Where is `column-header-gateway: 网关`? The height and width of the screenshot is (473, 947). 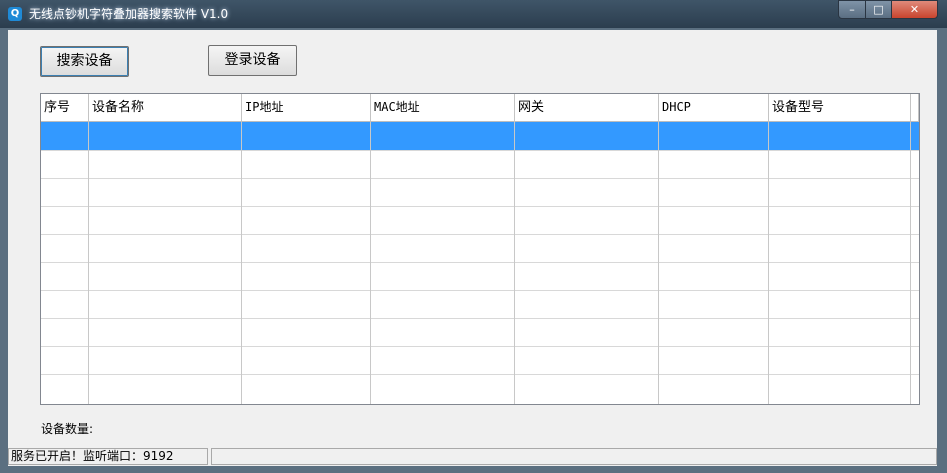
column-header-gateway: 网关 is located at coordinates (587, 108).